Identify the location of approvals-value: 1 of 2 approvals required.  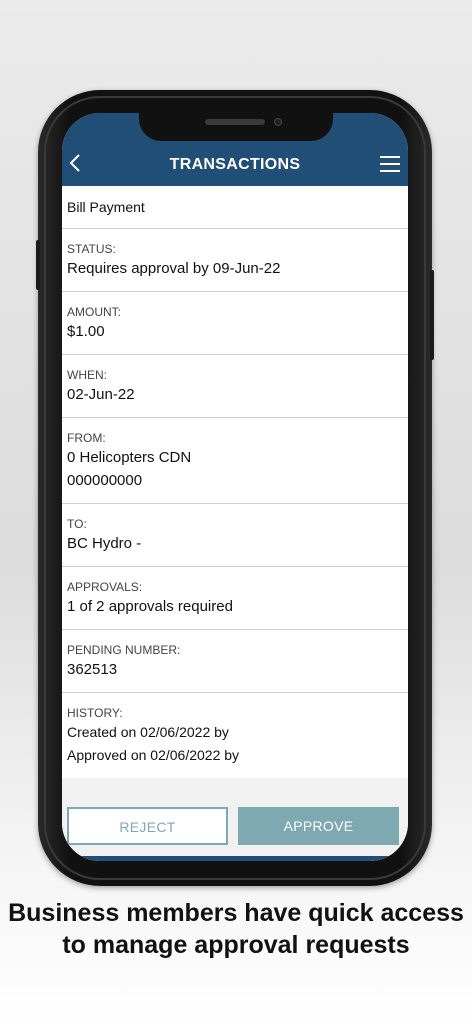
(150, 606).